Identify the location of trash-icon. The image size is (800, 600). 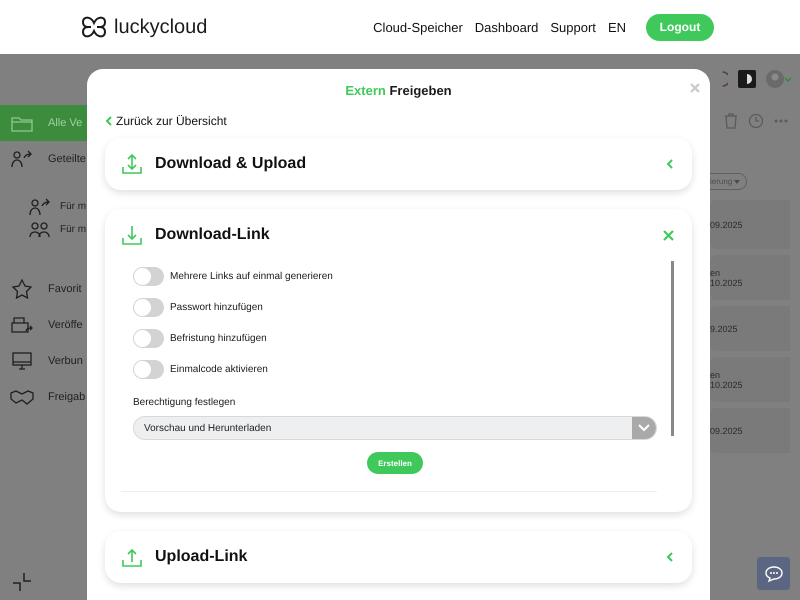
(731, 121).